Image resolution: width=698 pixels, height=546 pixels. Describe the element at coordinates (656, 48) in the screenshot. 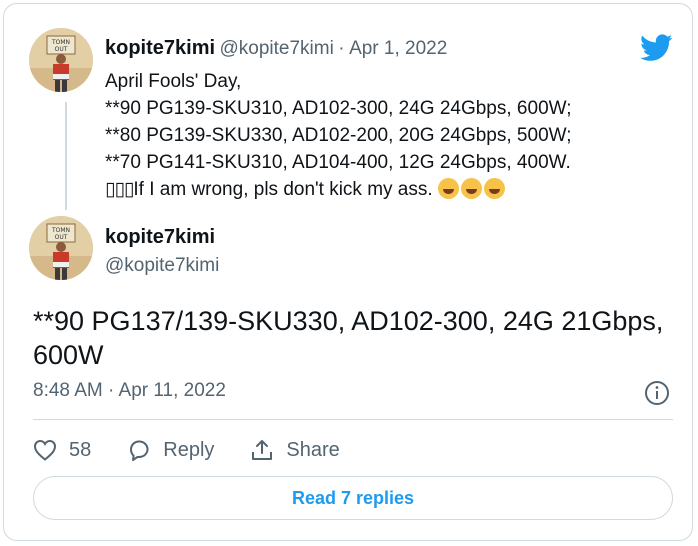

I see `twitter-logo-icon` at that location.